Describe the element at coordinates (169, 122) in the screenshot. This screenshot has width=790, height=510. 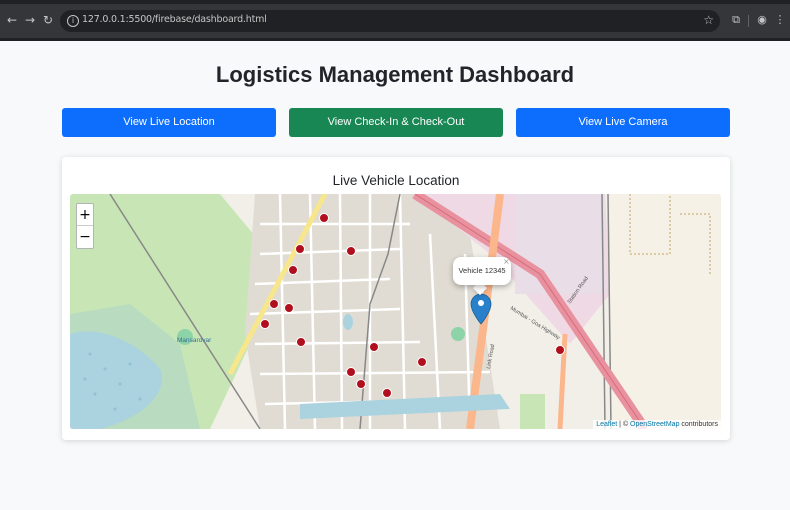
I see `view-live-location-button: View Live Location` at that location.